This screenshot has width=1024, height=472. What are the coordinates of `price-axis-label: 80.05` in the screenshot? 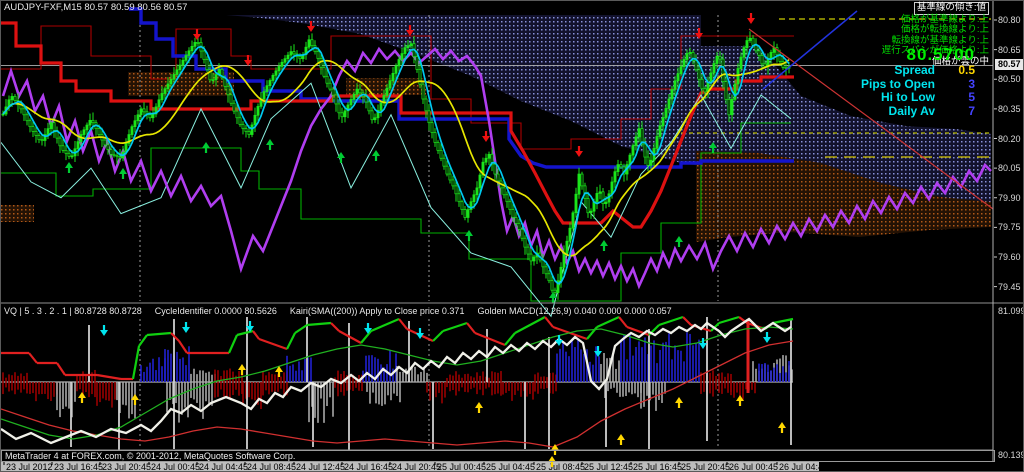 It's located at (1009, 168).